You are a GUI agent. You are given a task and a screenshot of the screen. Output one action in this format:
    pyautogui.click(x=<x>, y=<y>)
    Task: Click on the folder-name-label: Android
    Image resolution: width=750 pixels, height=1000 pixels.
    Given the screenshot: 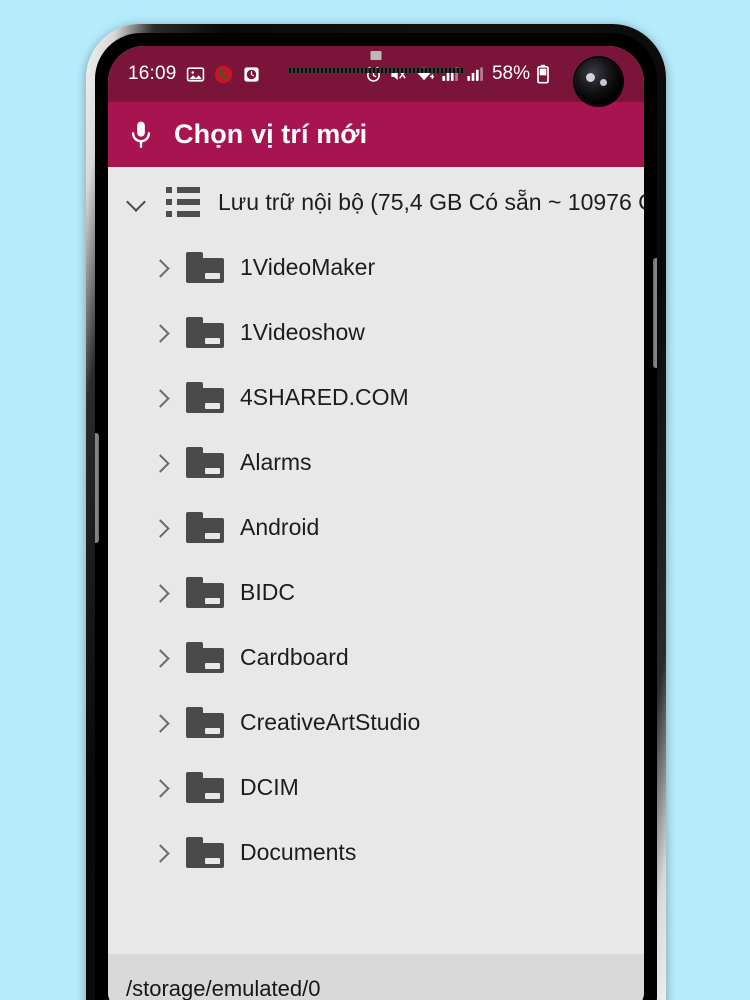 What is the action you would take?
    pyautogui.click(x=280, y=527)
    